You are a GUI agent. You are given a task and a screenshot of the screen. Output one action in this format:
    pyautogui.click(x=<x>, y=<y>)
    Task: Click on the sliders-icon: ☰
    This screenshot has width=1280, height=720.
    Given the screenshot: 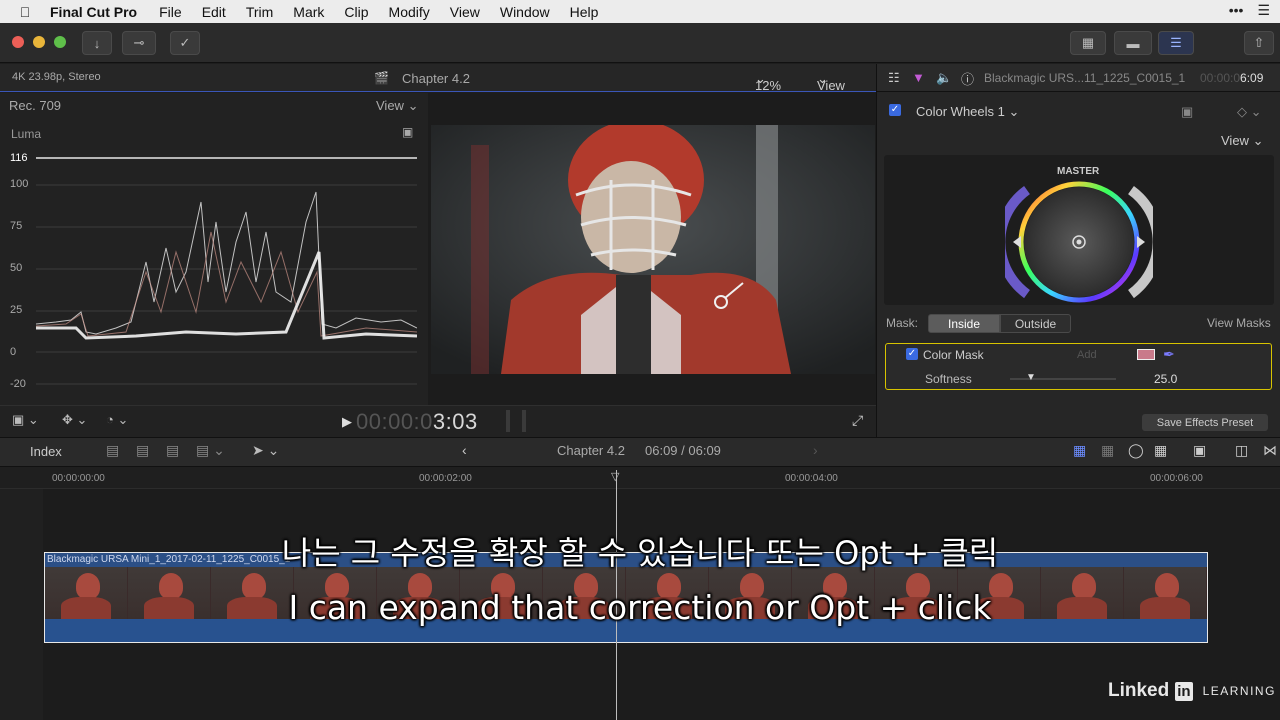 What is the action you would take?
    pyautogui.click(x=1176, y=42)
    